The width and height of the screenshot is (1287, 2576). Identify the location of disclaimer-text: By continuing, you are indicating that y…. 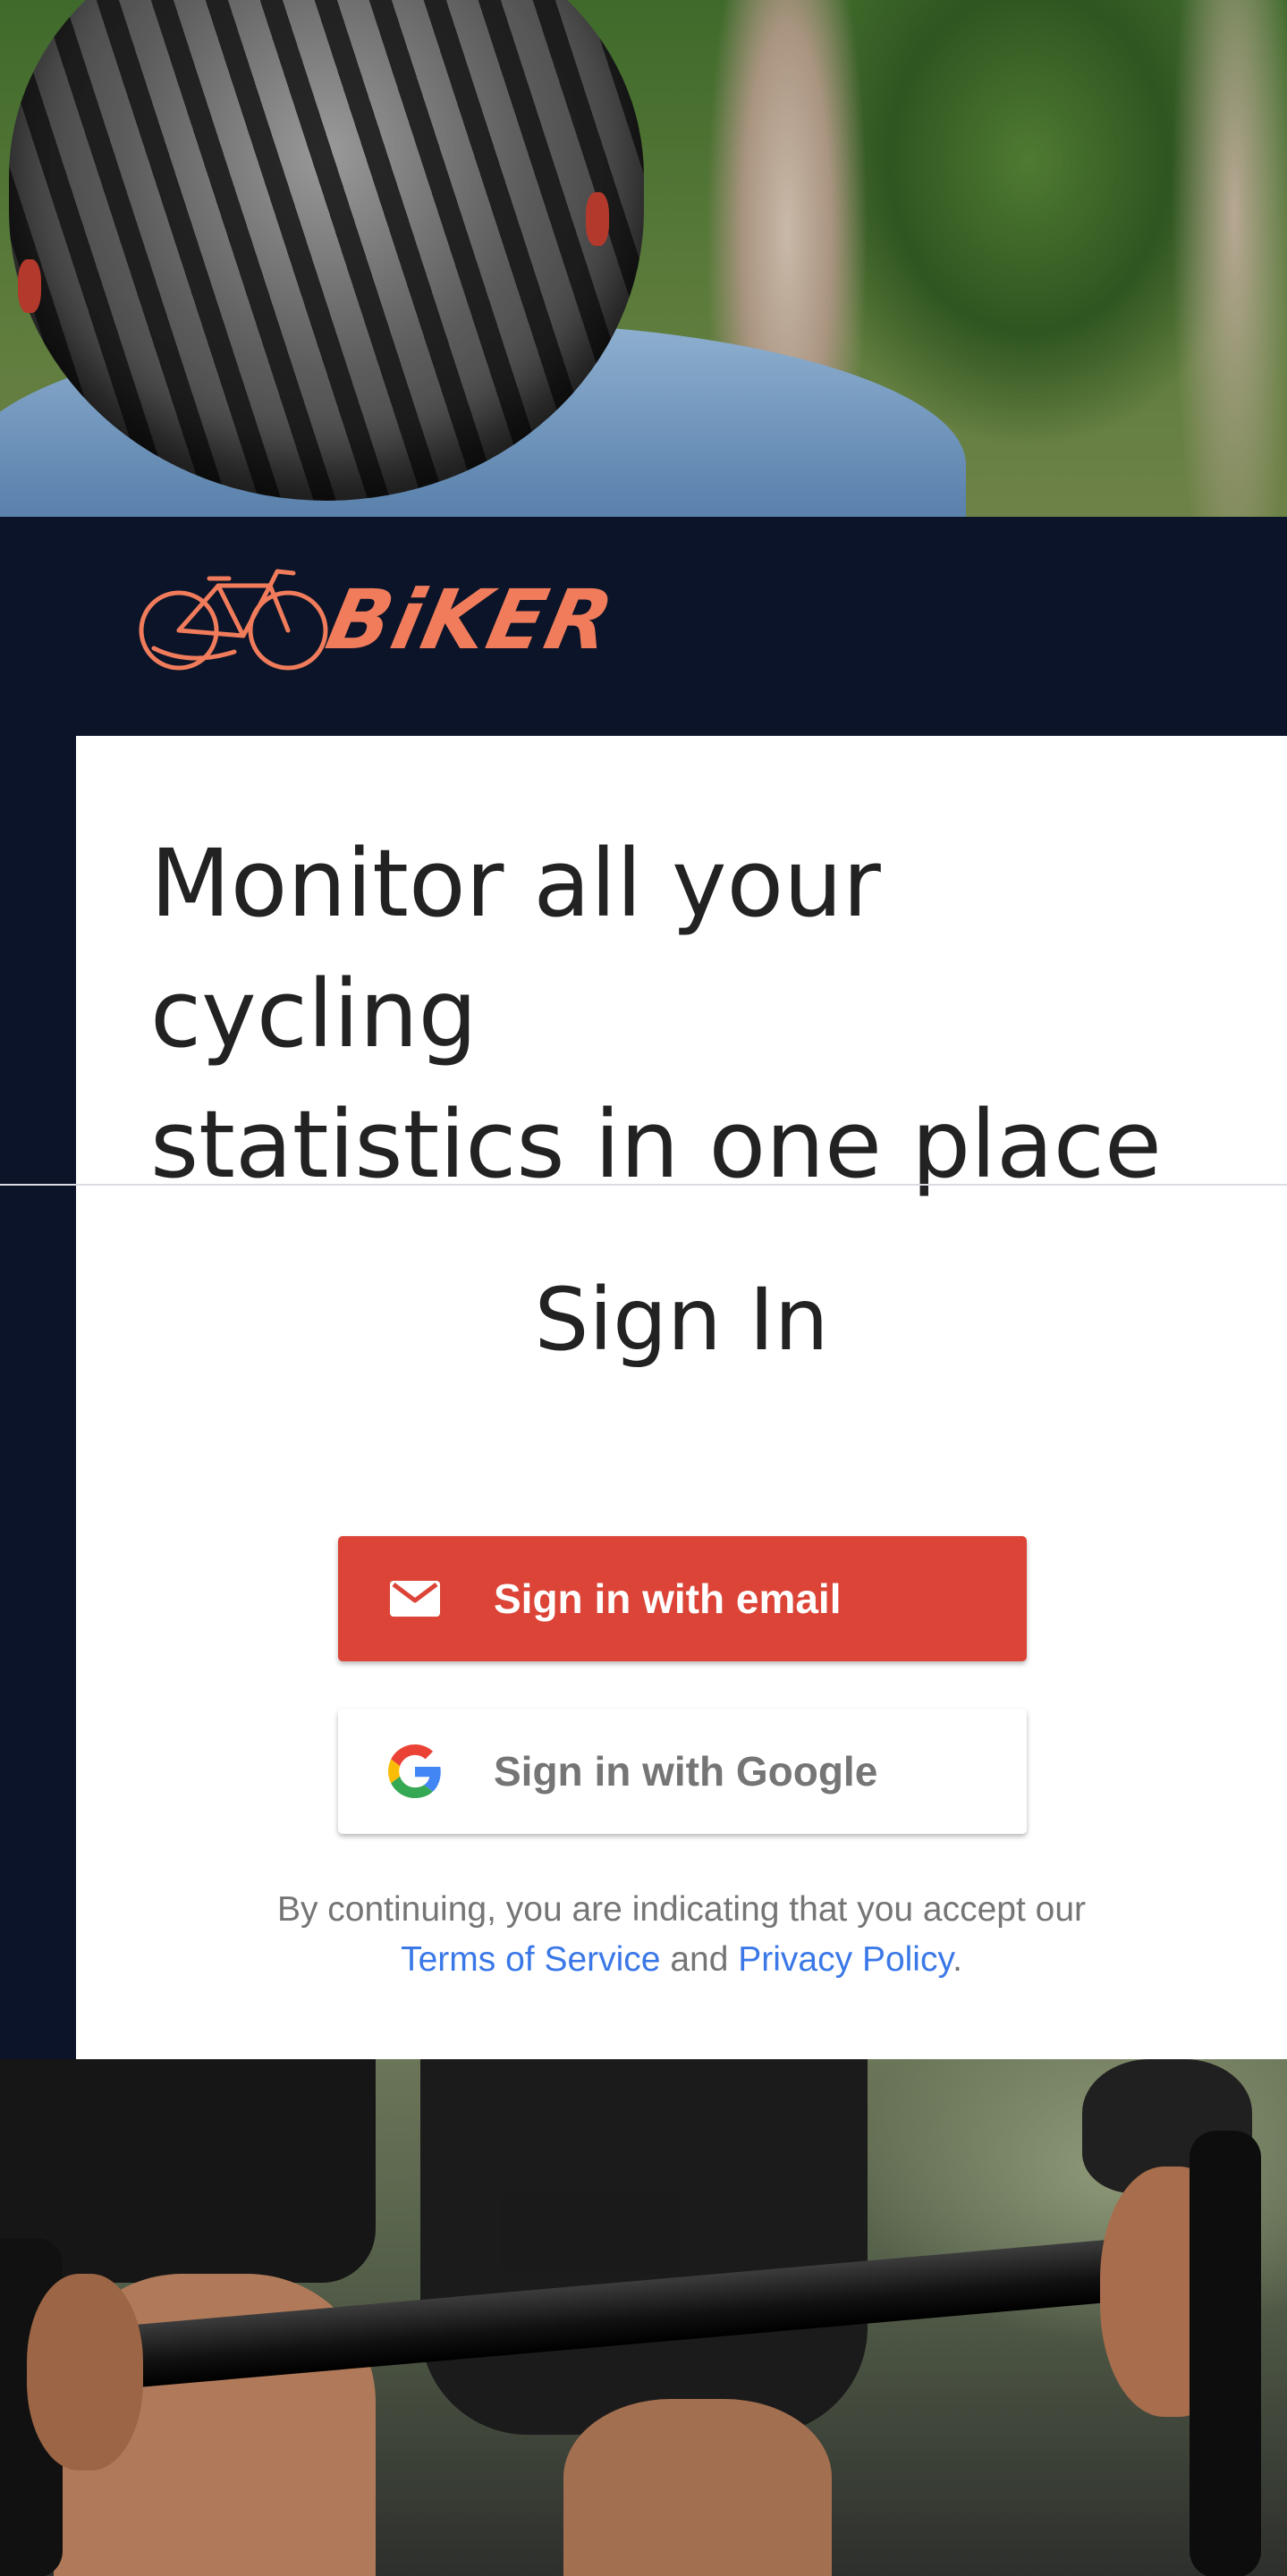
(681, 1909).